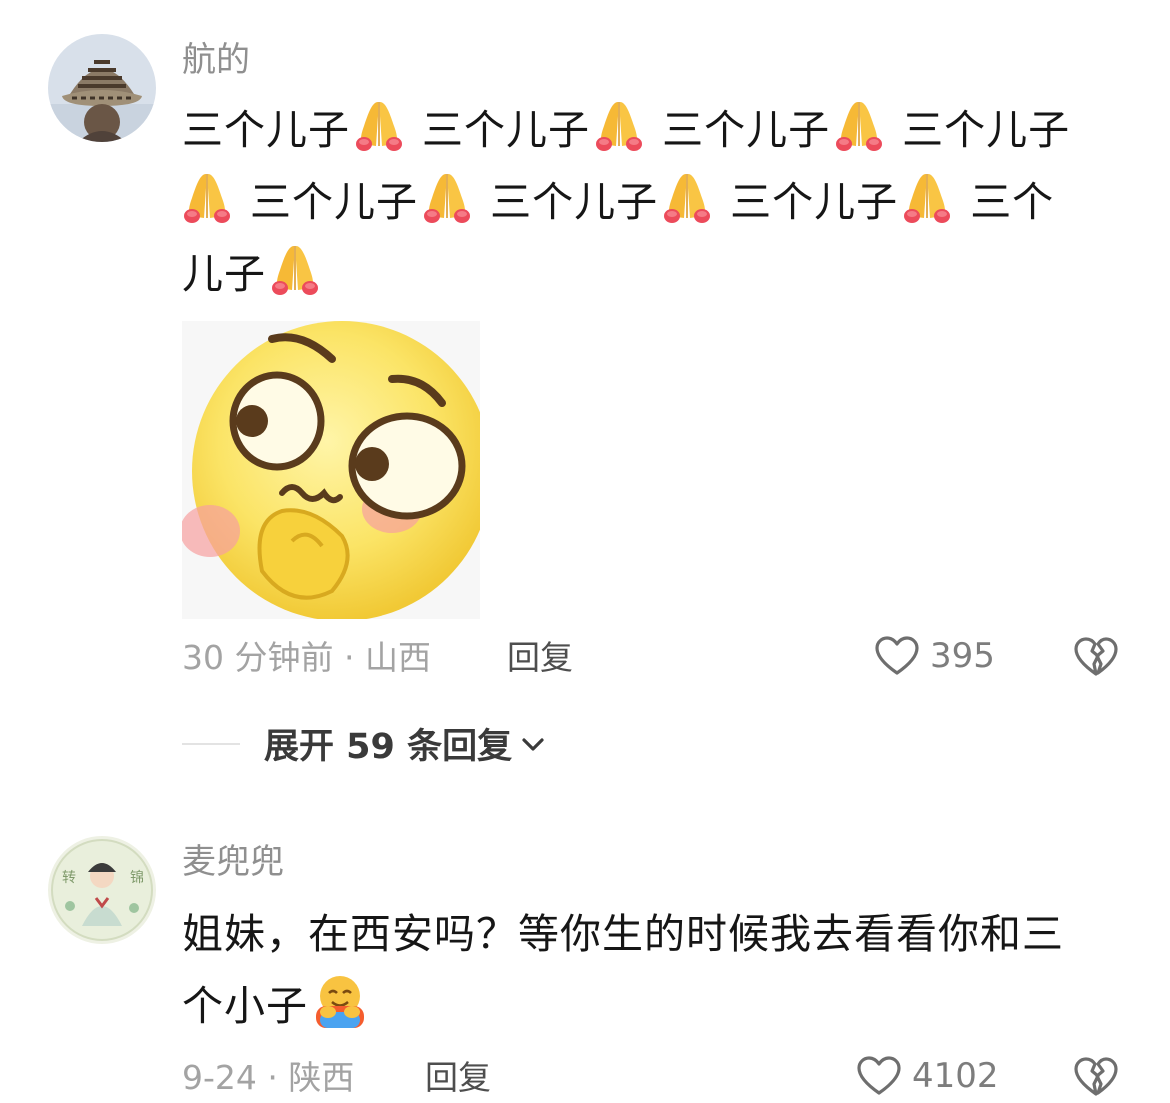 This screenshot has height=1103, width=1170. Describe the element at coordinates (623, 934) in the screenshot. I see `text-line: 姐妹，在西安吗？等你生的时候我去看看你和三` at that location.